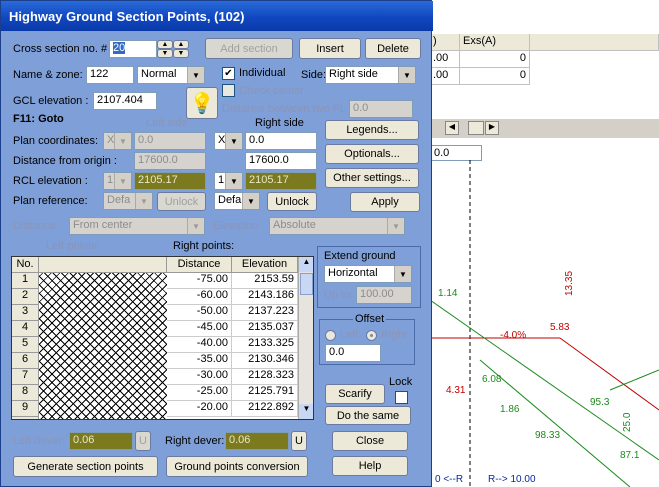 The image size is (659, 487). Describe the element at coordinates (370, 466) in the screenshot. I see `help-button: Help` at that location.